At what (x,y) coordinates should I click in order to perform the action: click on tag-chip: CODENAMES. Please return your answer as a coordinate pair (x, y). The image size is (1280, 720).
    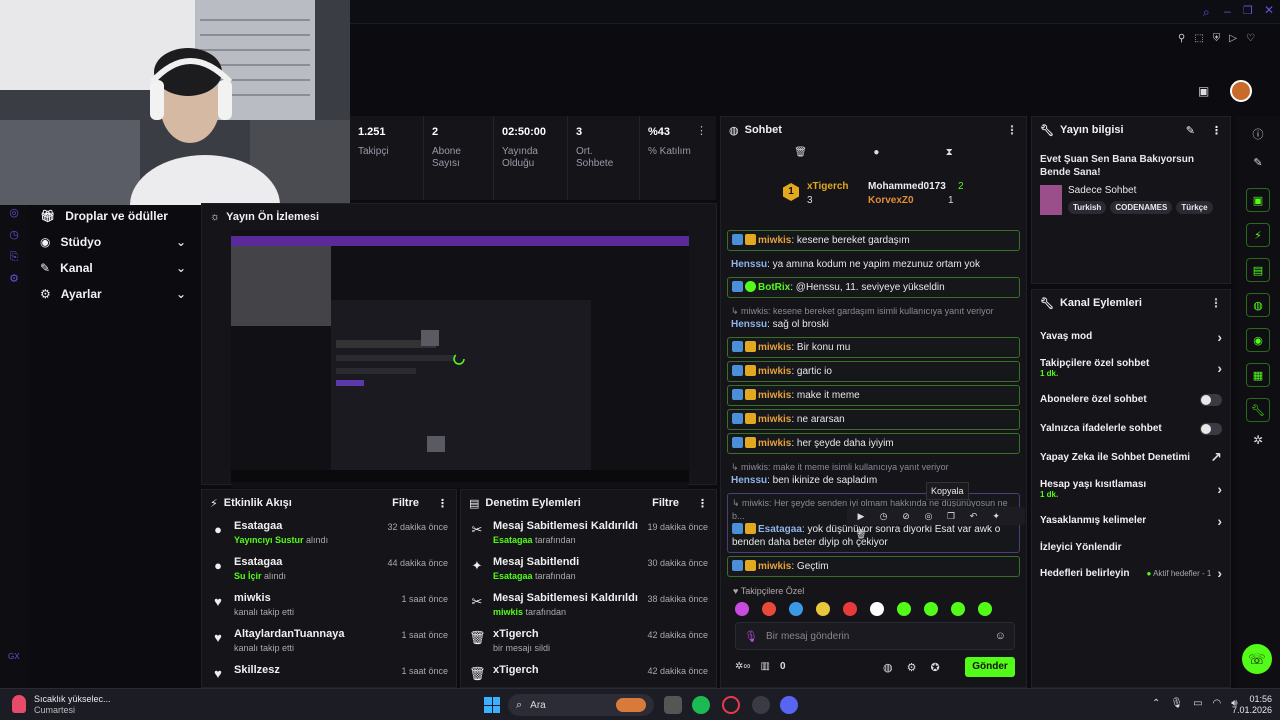
    Looking at the image, I should click on (1141, 207).